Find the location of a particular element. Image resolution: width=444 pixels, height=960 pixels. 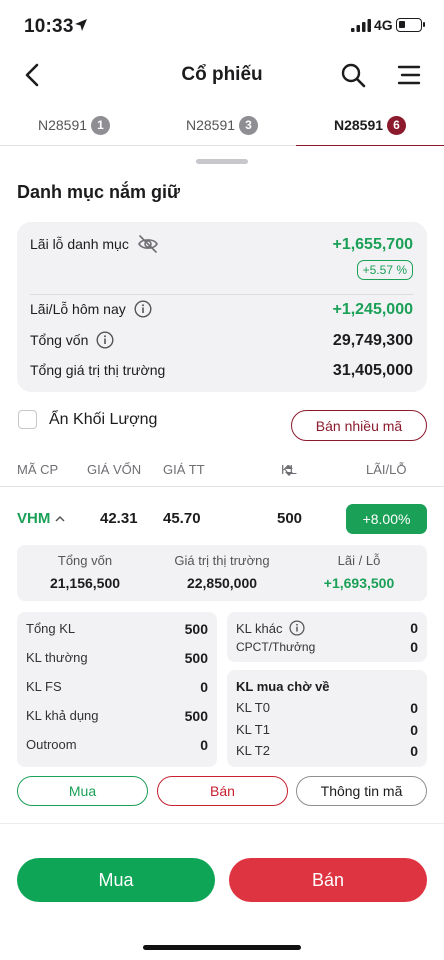

total-volume-label: Tổng KL is located at coordinates (51, 628).